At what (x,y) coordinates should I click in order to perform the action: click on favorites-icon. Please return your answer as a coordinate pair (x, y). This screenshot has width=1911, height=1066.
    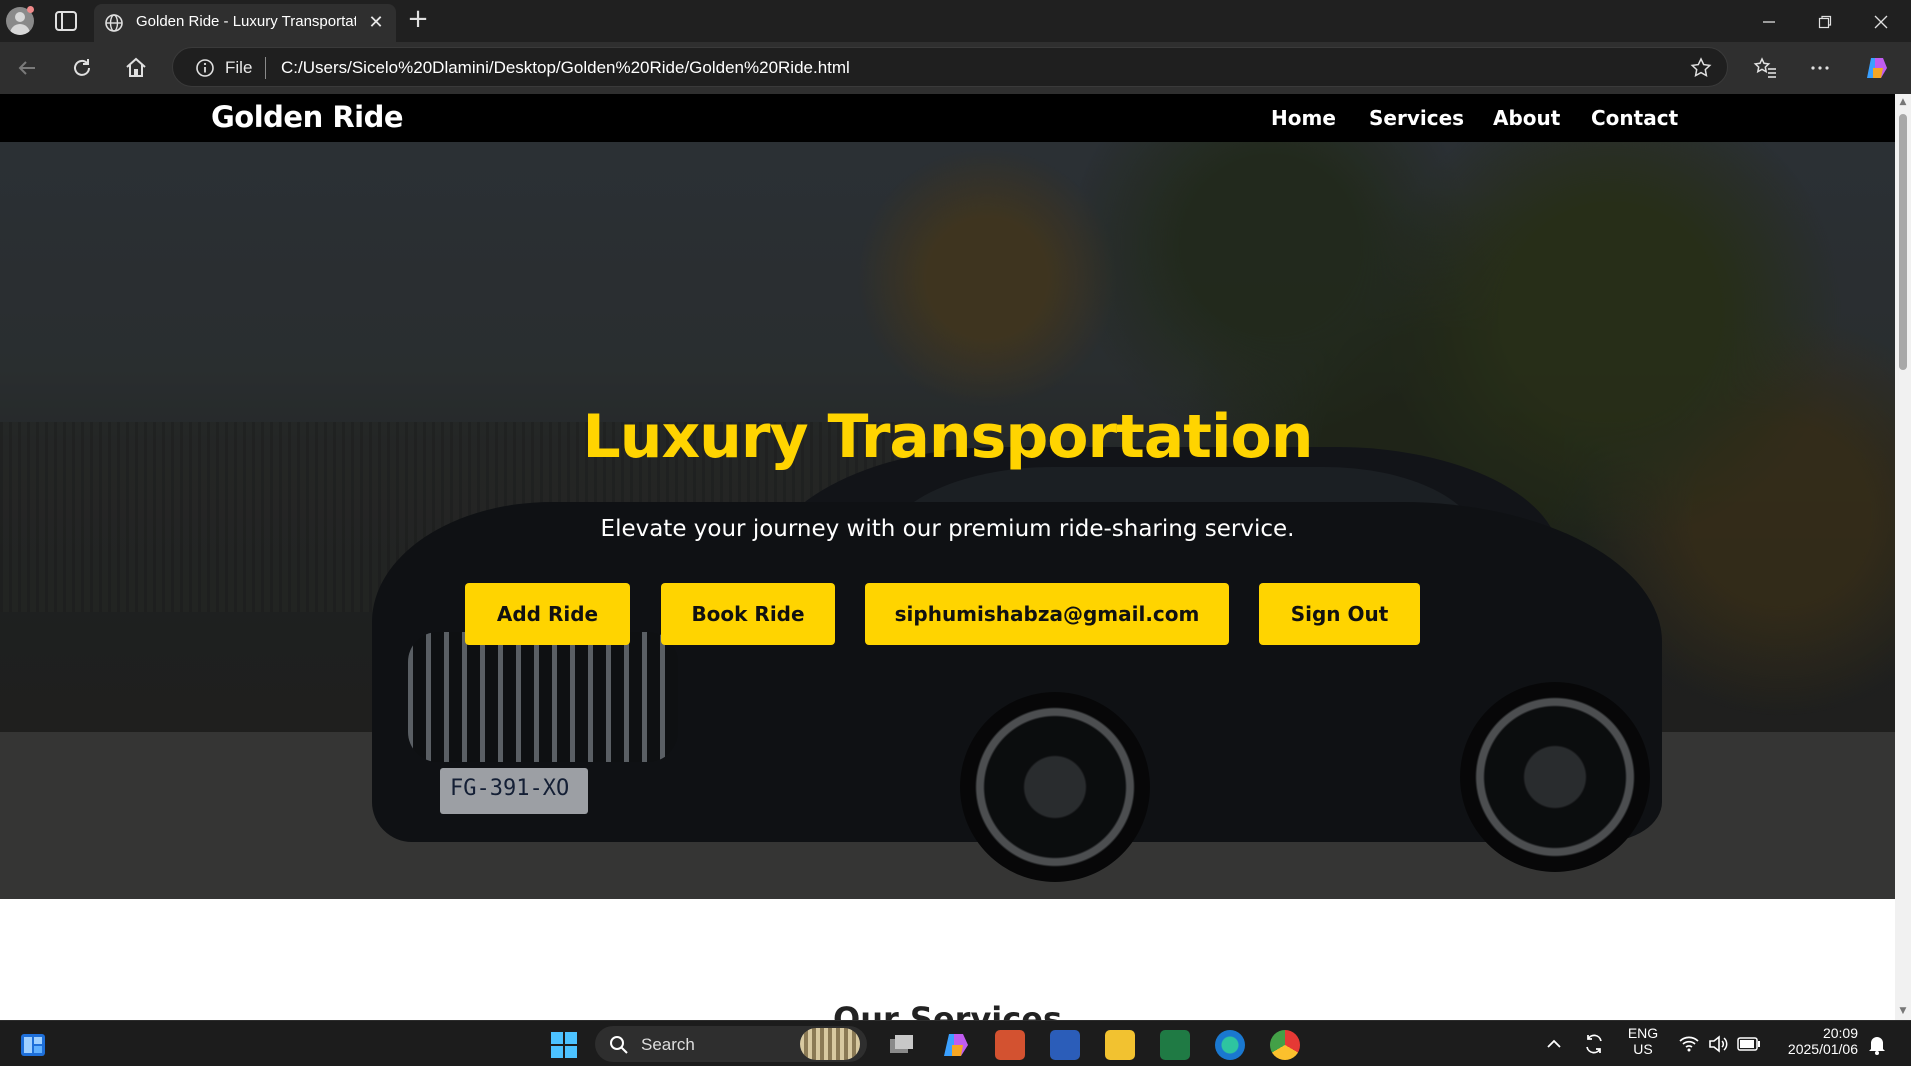
    Looking at the image, I should click on (1765, 68).